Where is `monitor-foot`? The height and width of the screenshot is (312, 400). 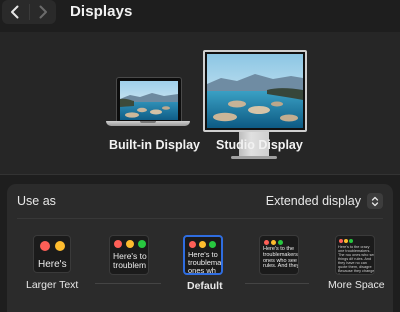 monitor-foot is located at coordinates (254, 157).